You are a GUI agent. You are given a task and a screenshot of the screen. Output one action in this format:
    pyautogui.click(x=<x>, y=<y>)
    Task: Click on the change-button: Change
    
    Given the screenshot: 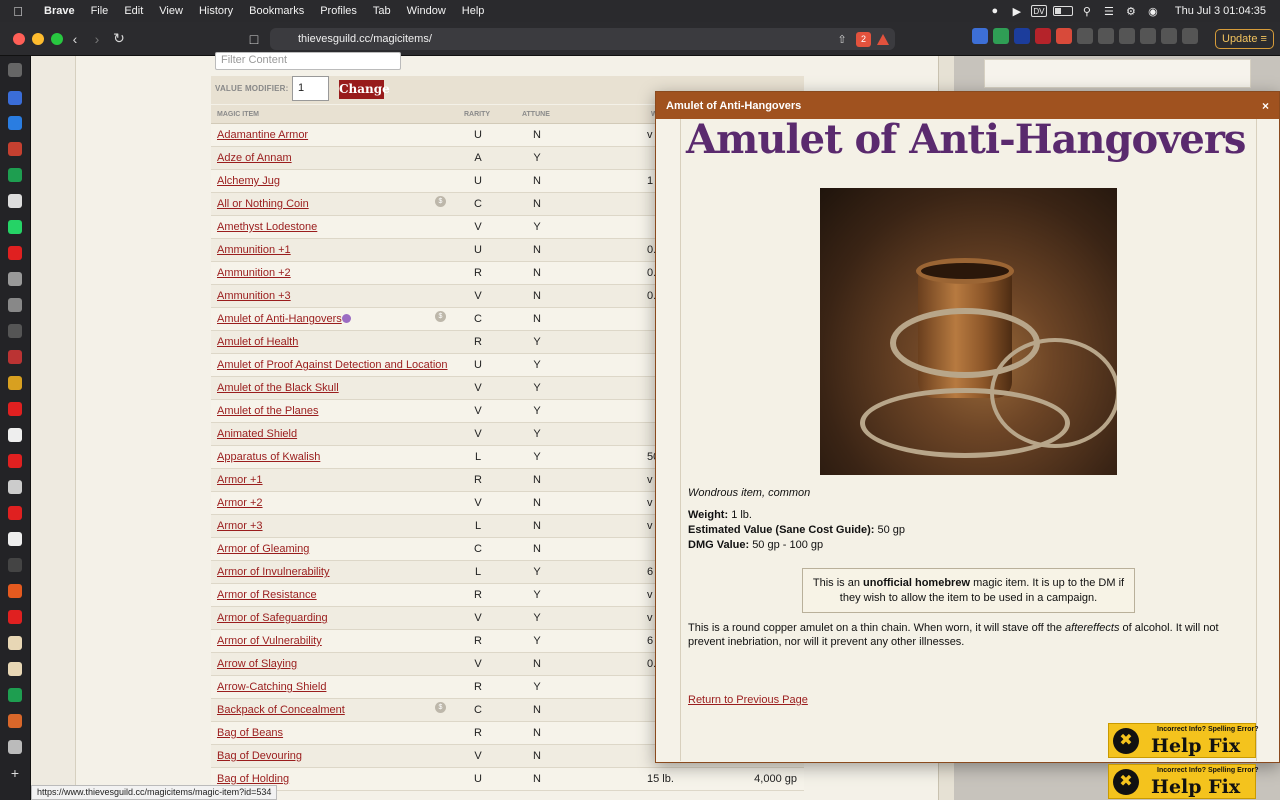 What is the action you would take?
    pyautogui.click(x=364, y=89)
    